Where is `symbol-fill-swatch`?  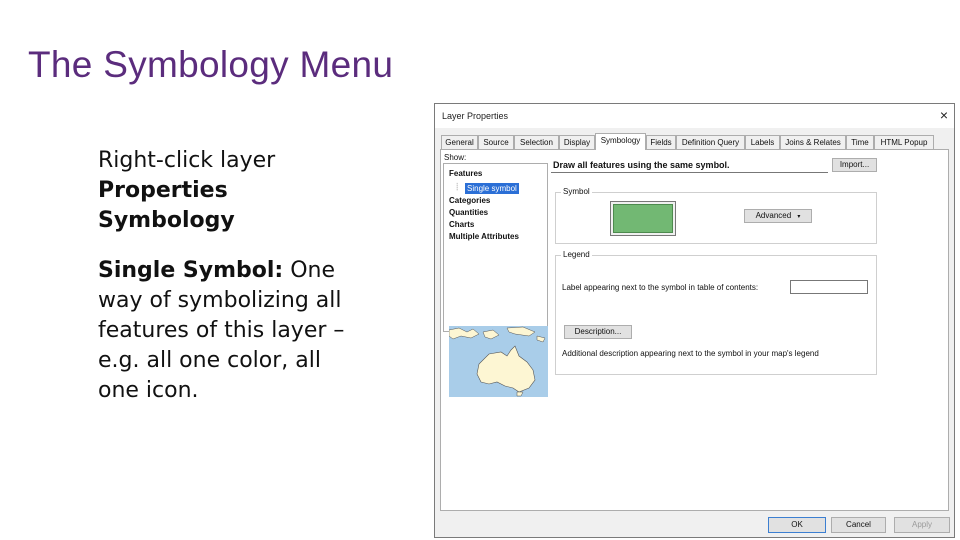 symbol-fill-swatch is located at coordinates (643, 218).